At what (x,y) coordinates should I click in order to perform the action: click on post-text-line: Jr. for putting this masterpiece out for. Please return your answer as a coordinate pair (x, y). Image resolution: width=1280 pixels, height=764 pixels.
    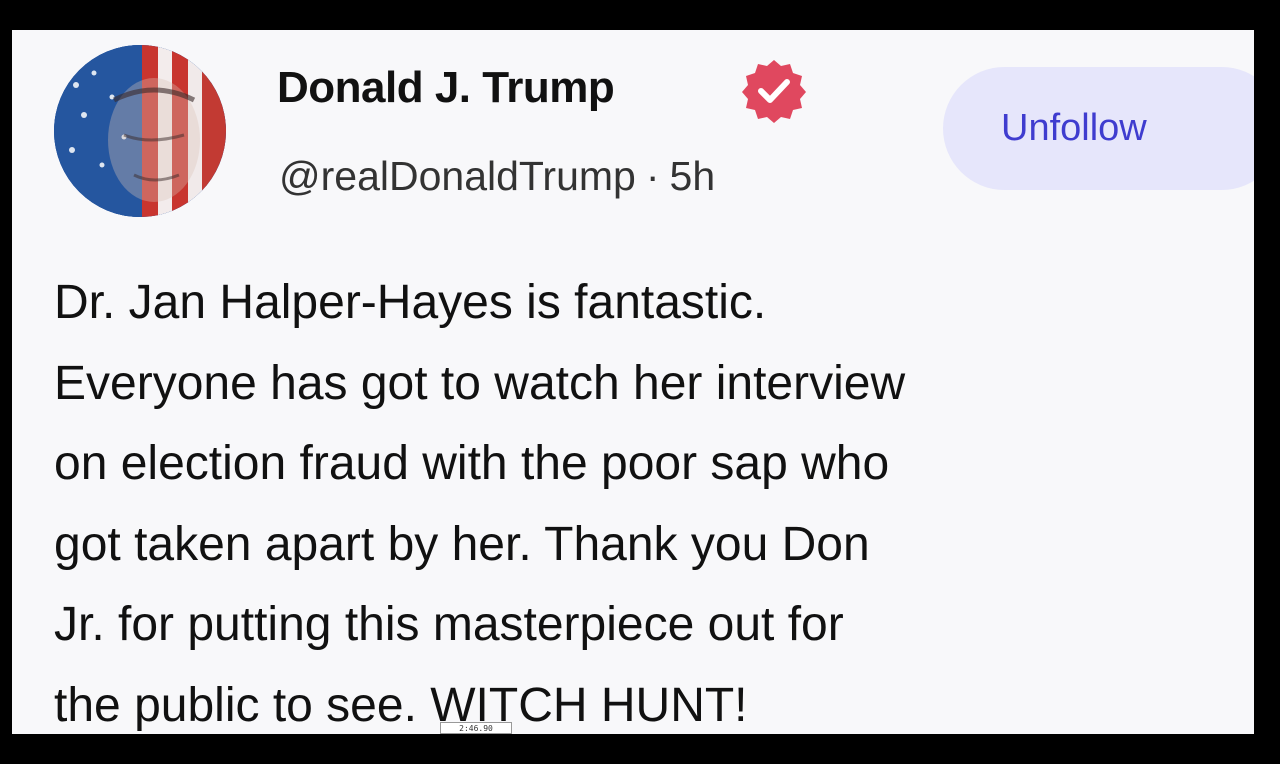
    Looking at the image, I should click on (449, 624).